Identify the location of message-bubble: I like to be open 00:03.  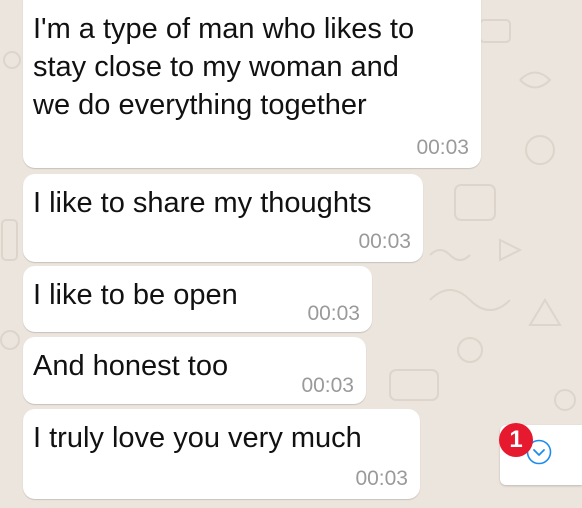
(197, 299).